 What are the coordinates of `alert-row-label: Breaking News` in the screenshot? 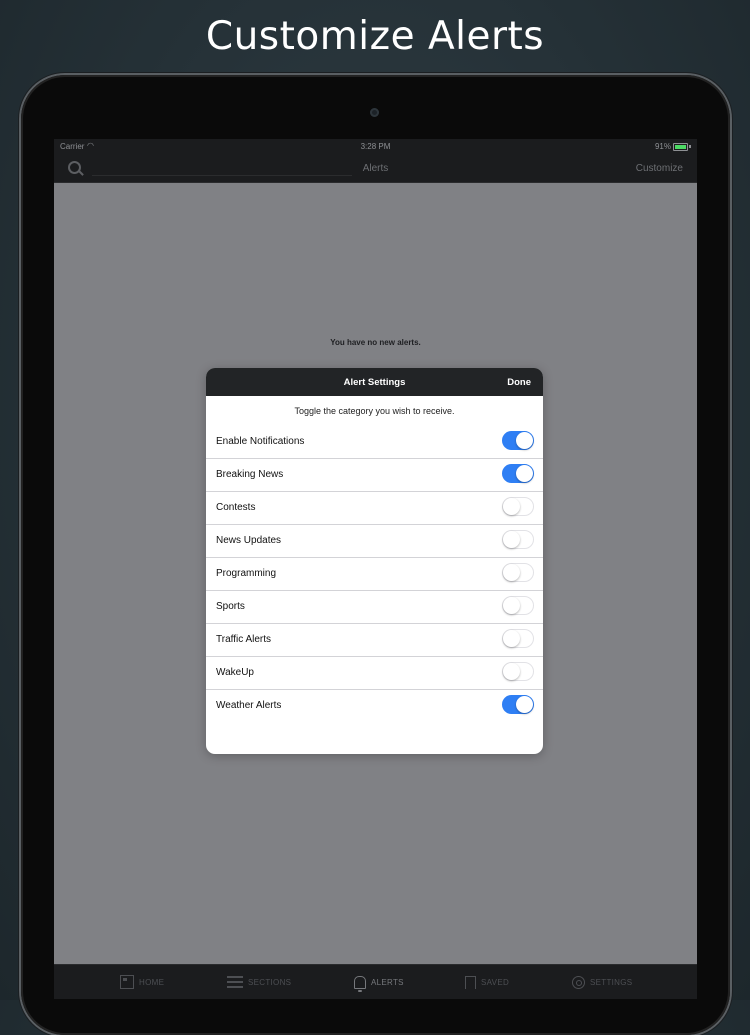 It's located at (250, 474).